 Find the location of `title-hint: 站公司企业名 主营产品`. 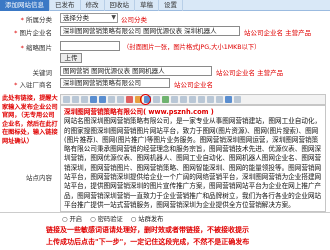

title-hint: 站公司企业名 主营产品 is located at coordinates (278, 33).